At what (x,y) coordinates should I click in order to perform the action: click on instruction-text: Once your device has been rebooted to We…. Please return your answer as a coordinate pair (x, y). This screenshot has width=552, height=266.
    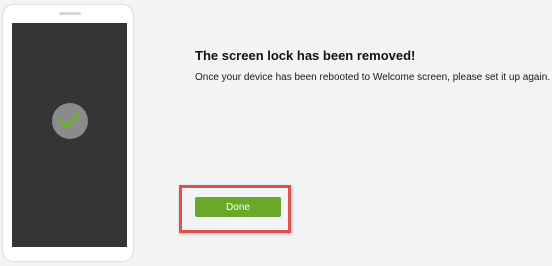
    Looking at the image, I should click on (373, 77).